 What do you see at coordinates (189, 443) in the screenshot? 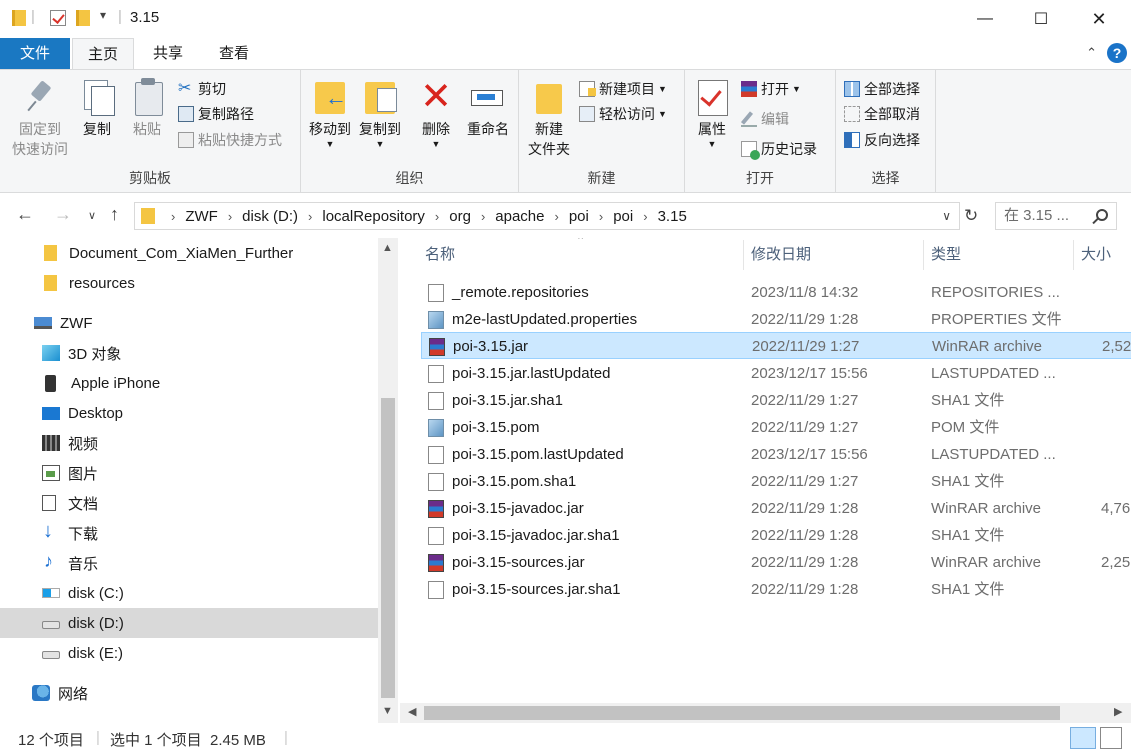
I see `nav-item: 视频` at bounding box center [189, 443].